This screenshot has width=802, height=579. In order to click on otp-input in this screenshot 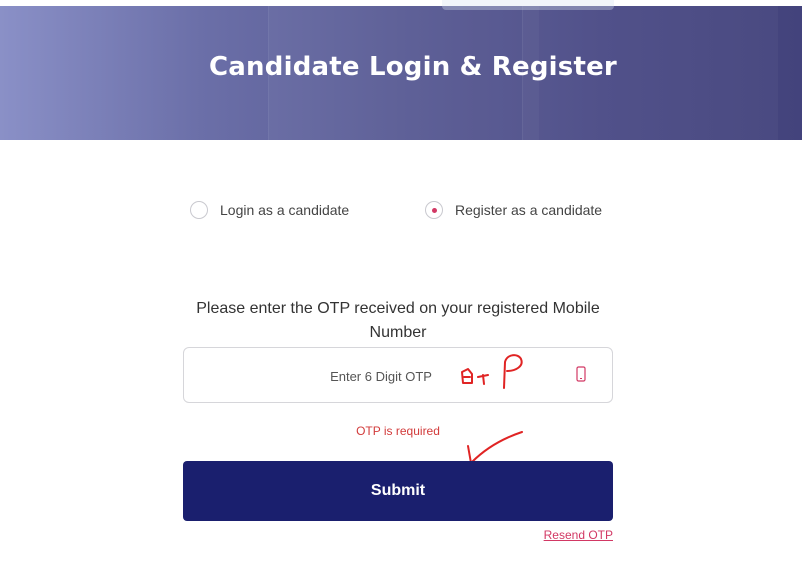, I will do `click(381, 376)`.